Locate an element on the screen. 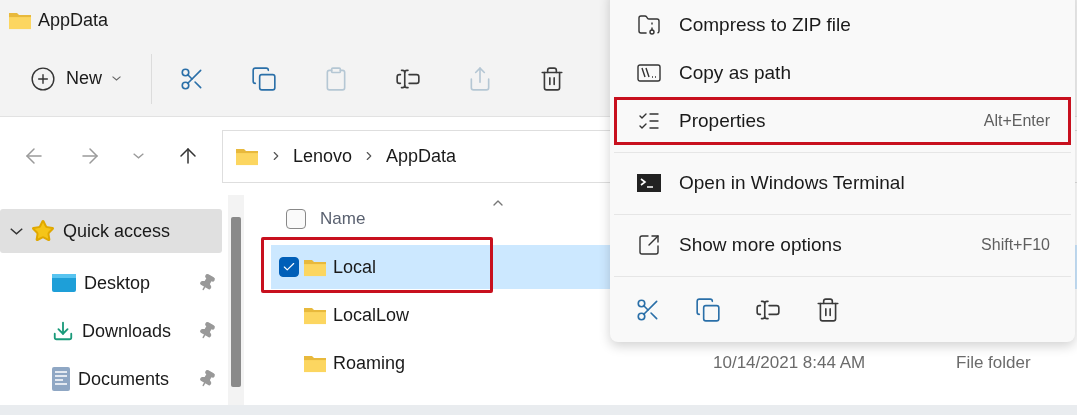 This screenshot has height=415, width=1077. star-icon is located at coordinates (43, 231).